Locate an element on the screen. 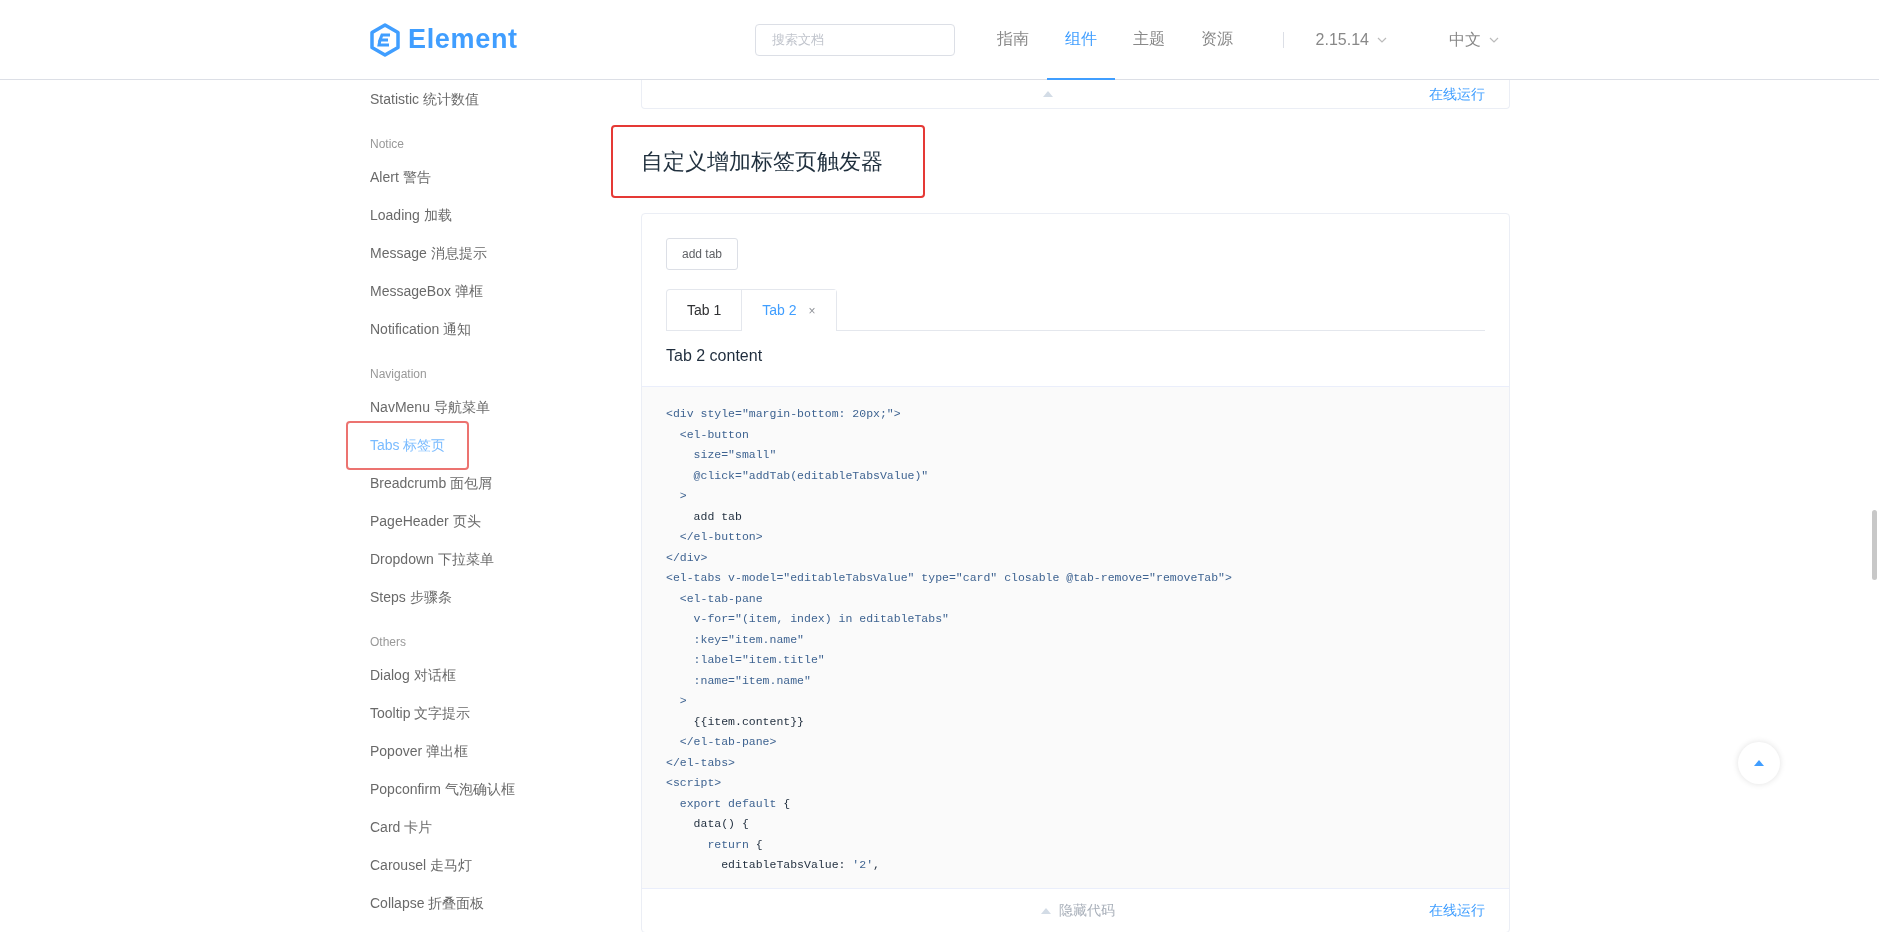 The image size is (1879, 932). version-dropdown: 2.15.14 is located at coordinates (1351, 39).